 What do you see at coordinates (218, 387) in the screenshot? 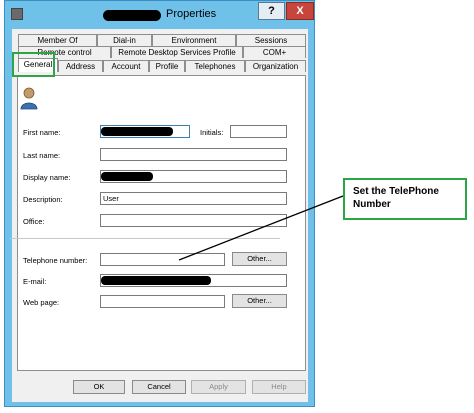
I see `apply-button: Apply` at bounding box center [218, 387].